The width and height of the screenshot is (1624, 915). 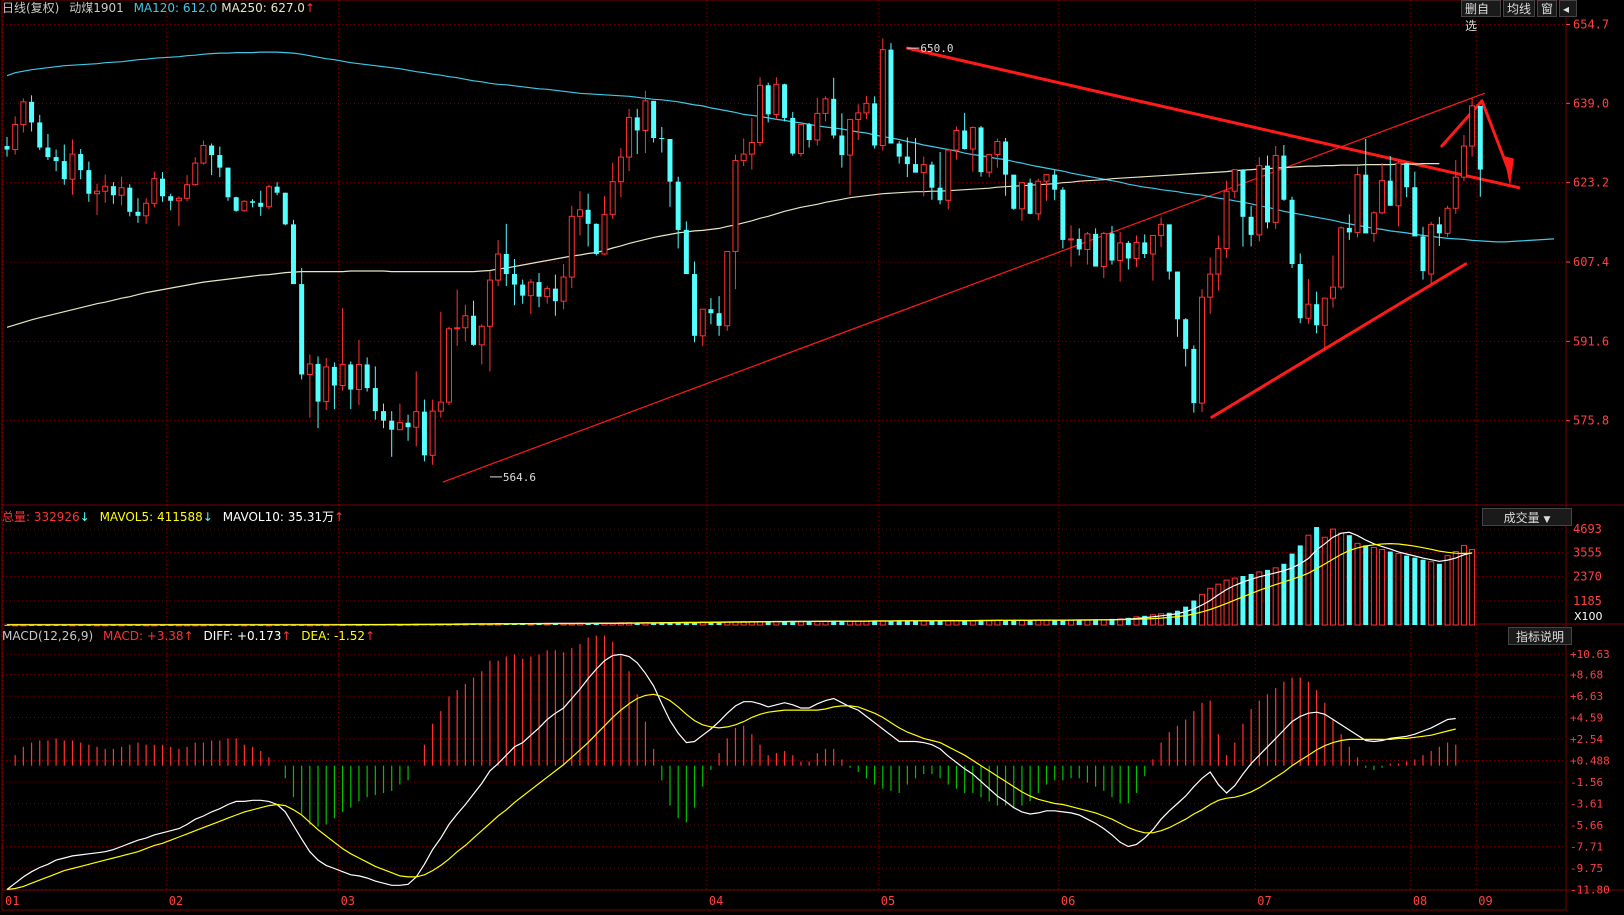 I want to click on month-tick-label: 03, so click(x=348, y=901).